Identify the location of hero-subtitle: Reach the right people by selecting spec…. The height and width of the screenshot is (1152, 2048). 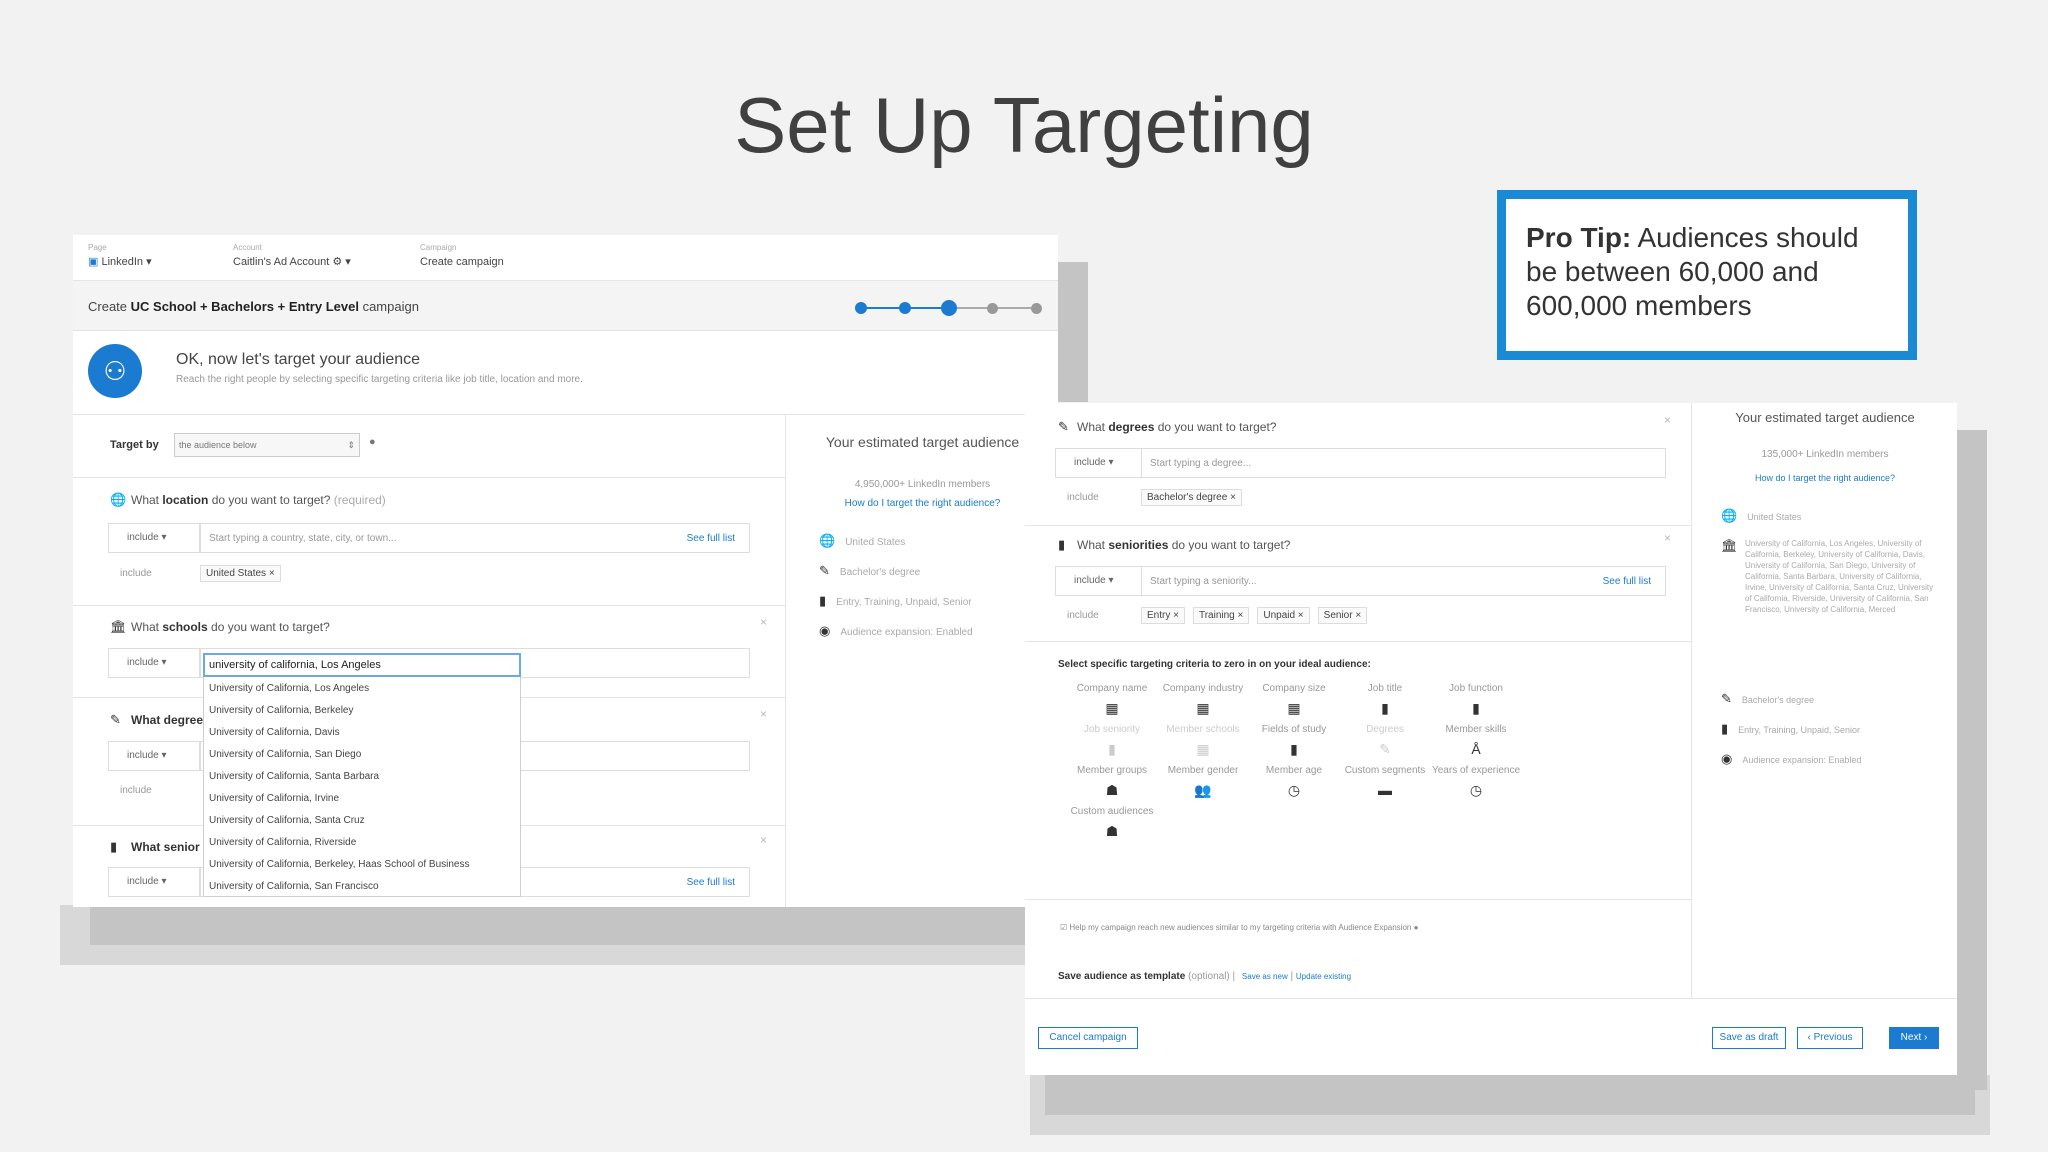
(379, 379).